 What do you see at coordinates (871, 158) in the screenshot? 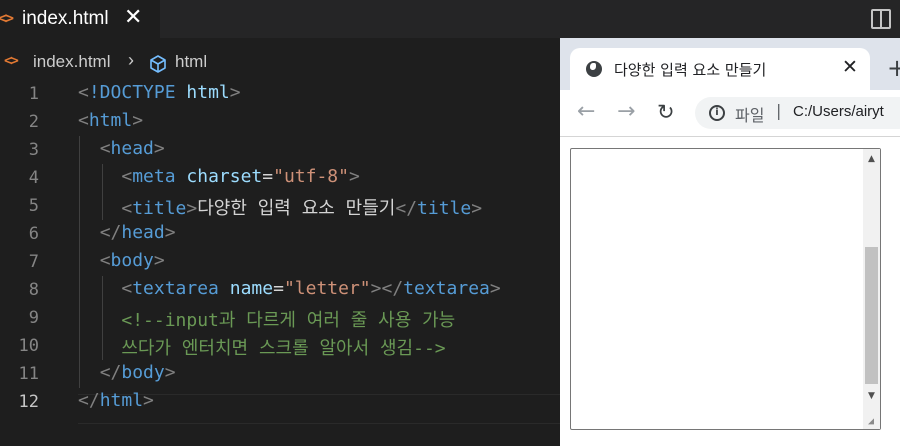
I see `scroll-up-arrow-icon: ▲` at bounding box center [871, 158].